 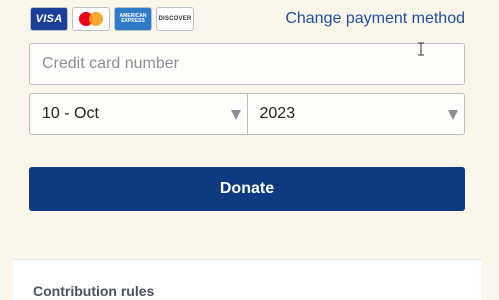 I want to click on contribution-rules-panel: Contribution rules, so click(x=247, y=279).